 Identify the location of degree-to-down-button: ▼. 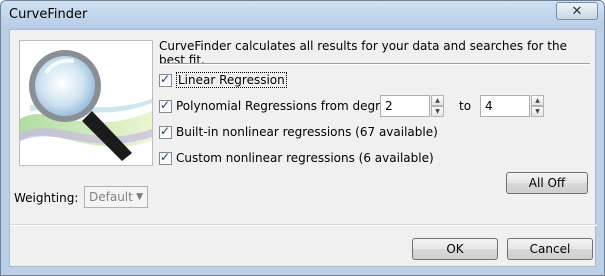
(537, 111).